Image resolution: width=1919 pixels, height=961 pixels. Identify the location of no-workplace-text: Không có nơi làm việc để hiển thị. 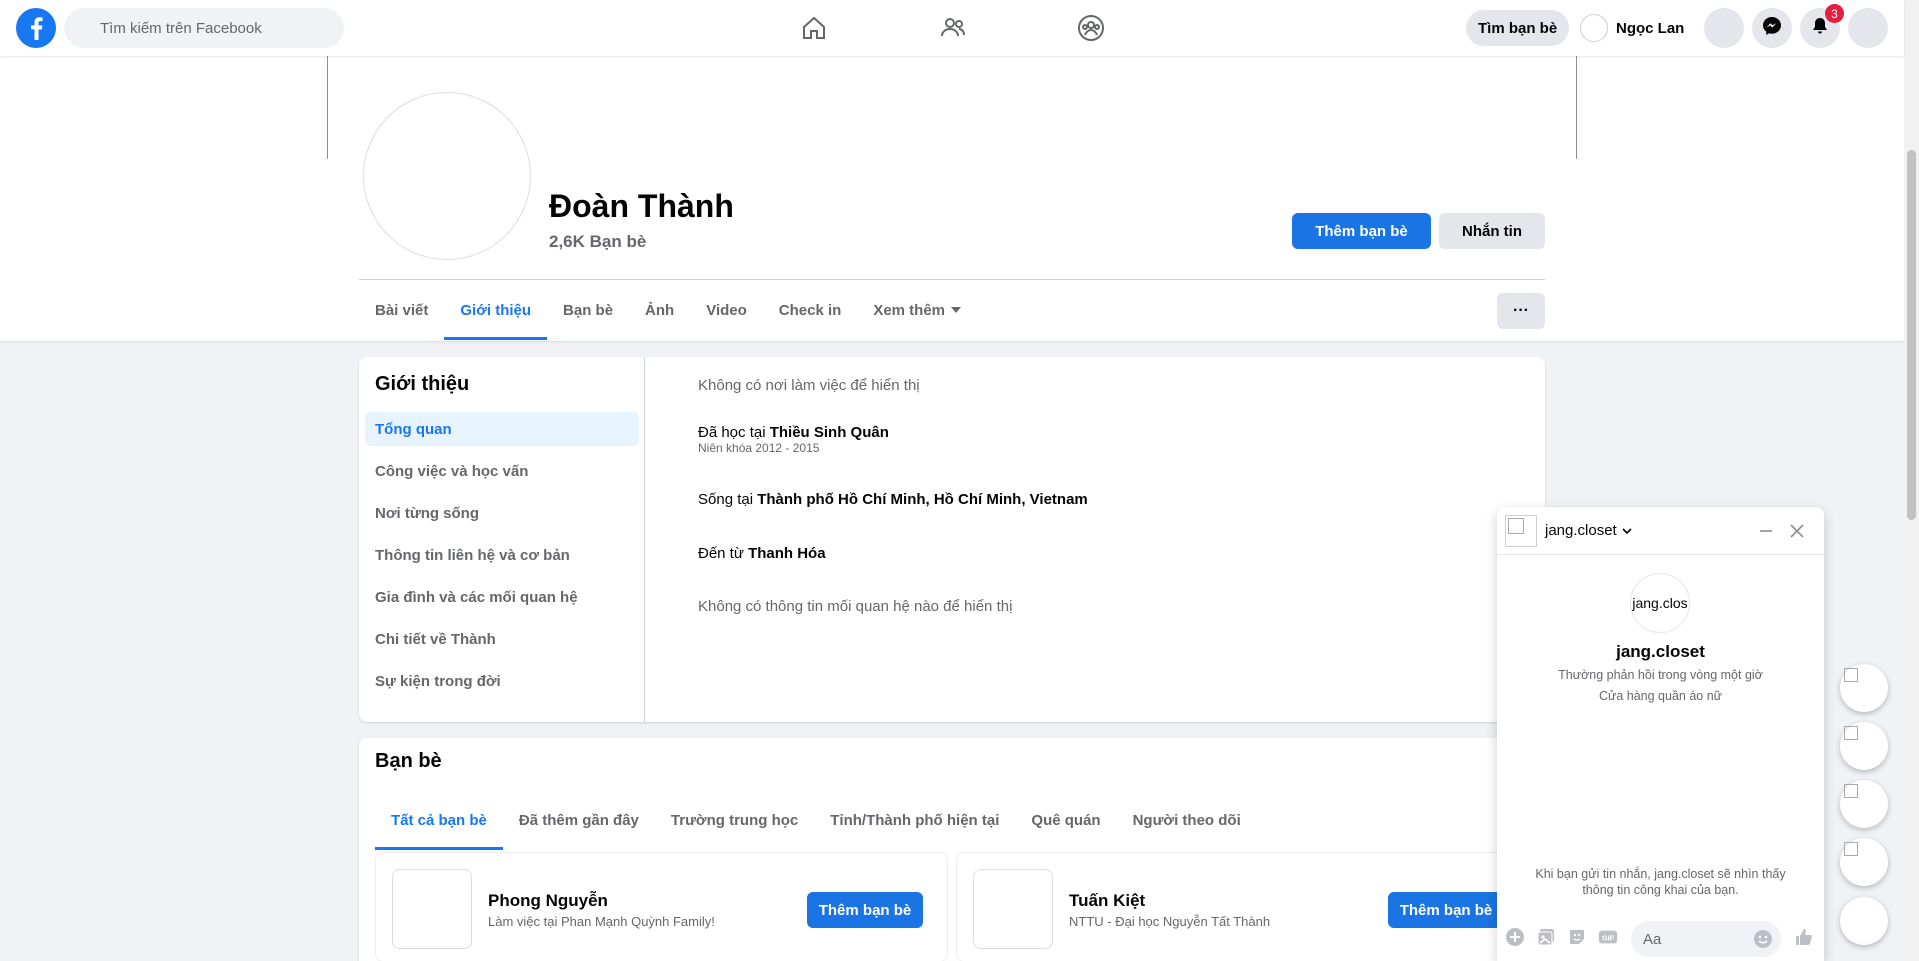
(809, 385).